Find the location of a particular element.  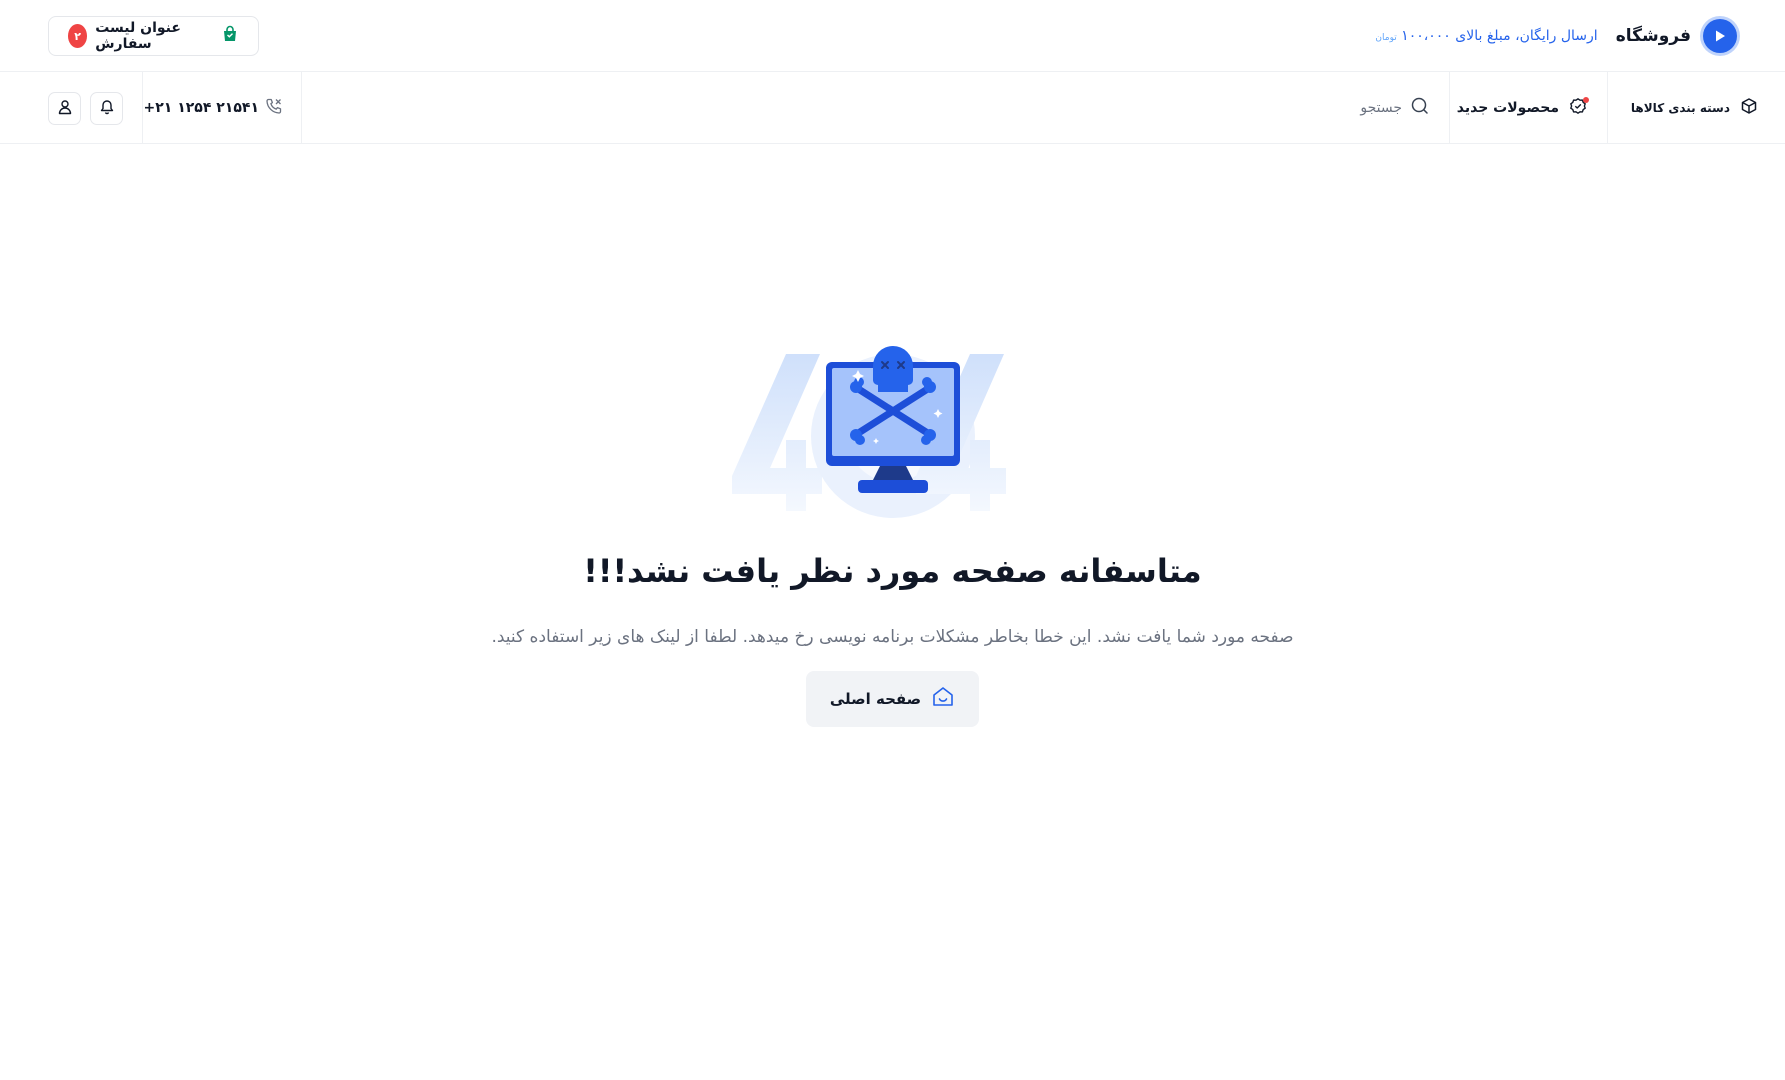

notifications-button is located at coordinates (106, 108).